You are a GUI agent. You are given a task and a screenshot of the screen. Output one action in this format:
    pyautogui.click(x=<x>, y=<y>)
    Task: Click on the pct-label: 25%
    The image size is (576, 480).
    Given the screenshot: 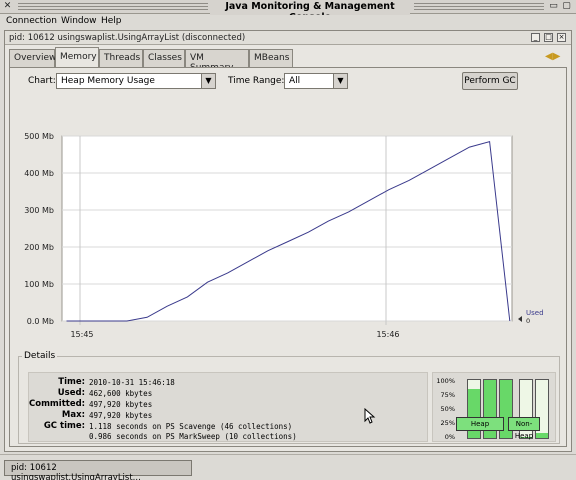 What is the action you would take?
    pyautogui.click(x=447, y=423)
    